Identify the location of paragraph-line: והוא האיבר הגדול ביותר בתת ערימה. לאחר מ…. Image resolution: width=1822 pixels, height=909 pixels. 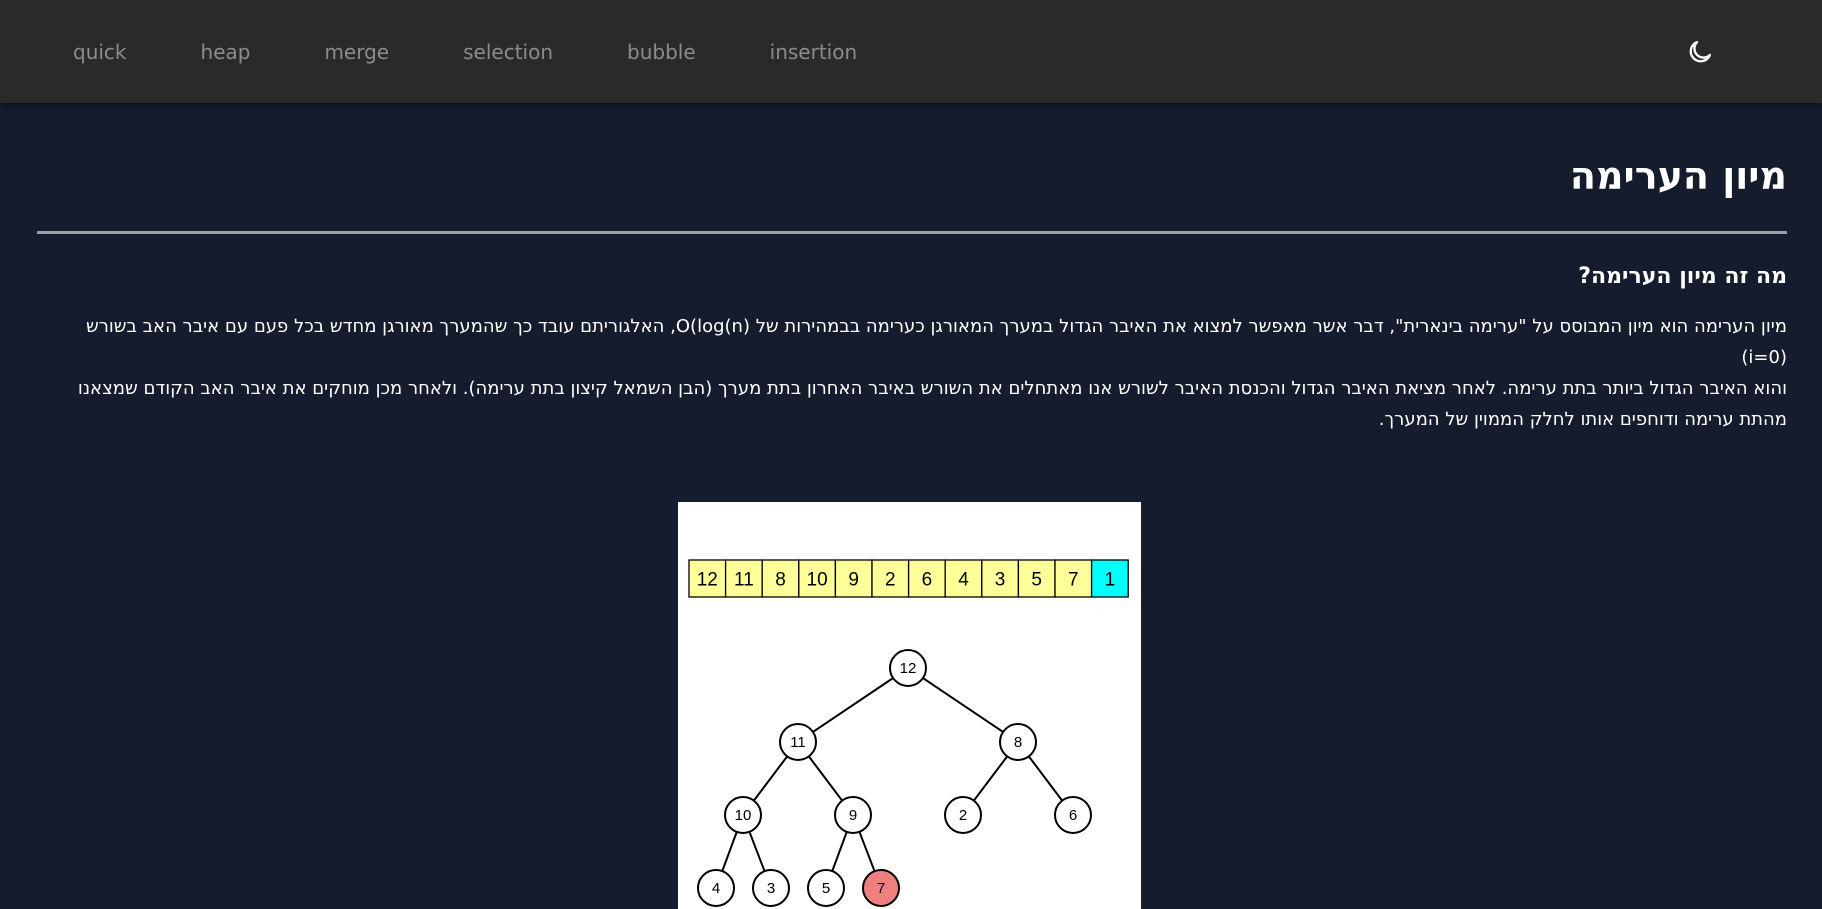
(932, 388).